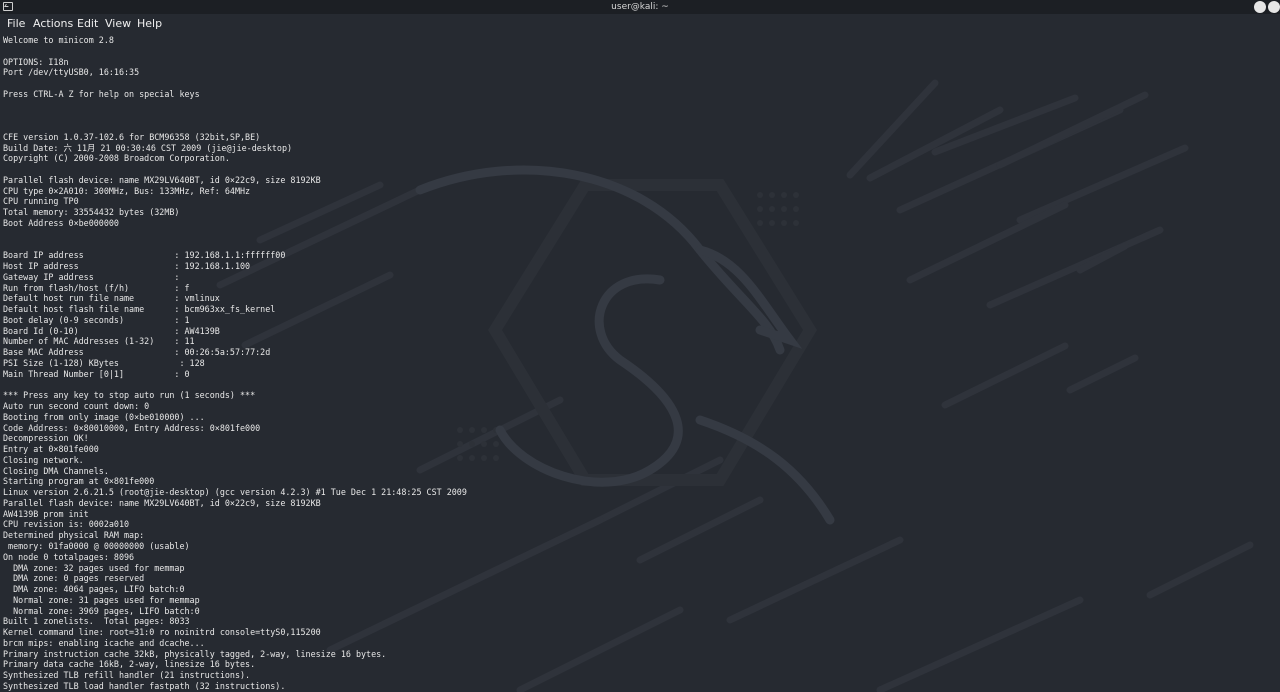 Image resolution: width=1280 pixels, height=692 pixels. What do you see at coordinates (640, 24) in the screenshot?
I see `menu-bar: File Actions Edit View Help` at bounding box center [640, 24].